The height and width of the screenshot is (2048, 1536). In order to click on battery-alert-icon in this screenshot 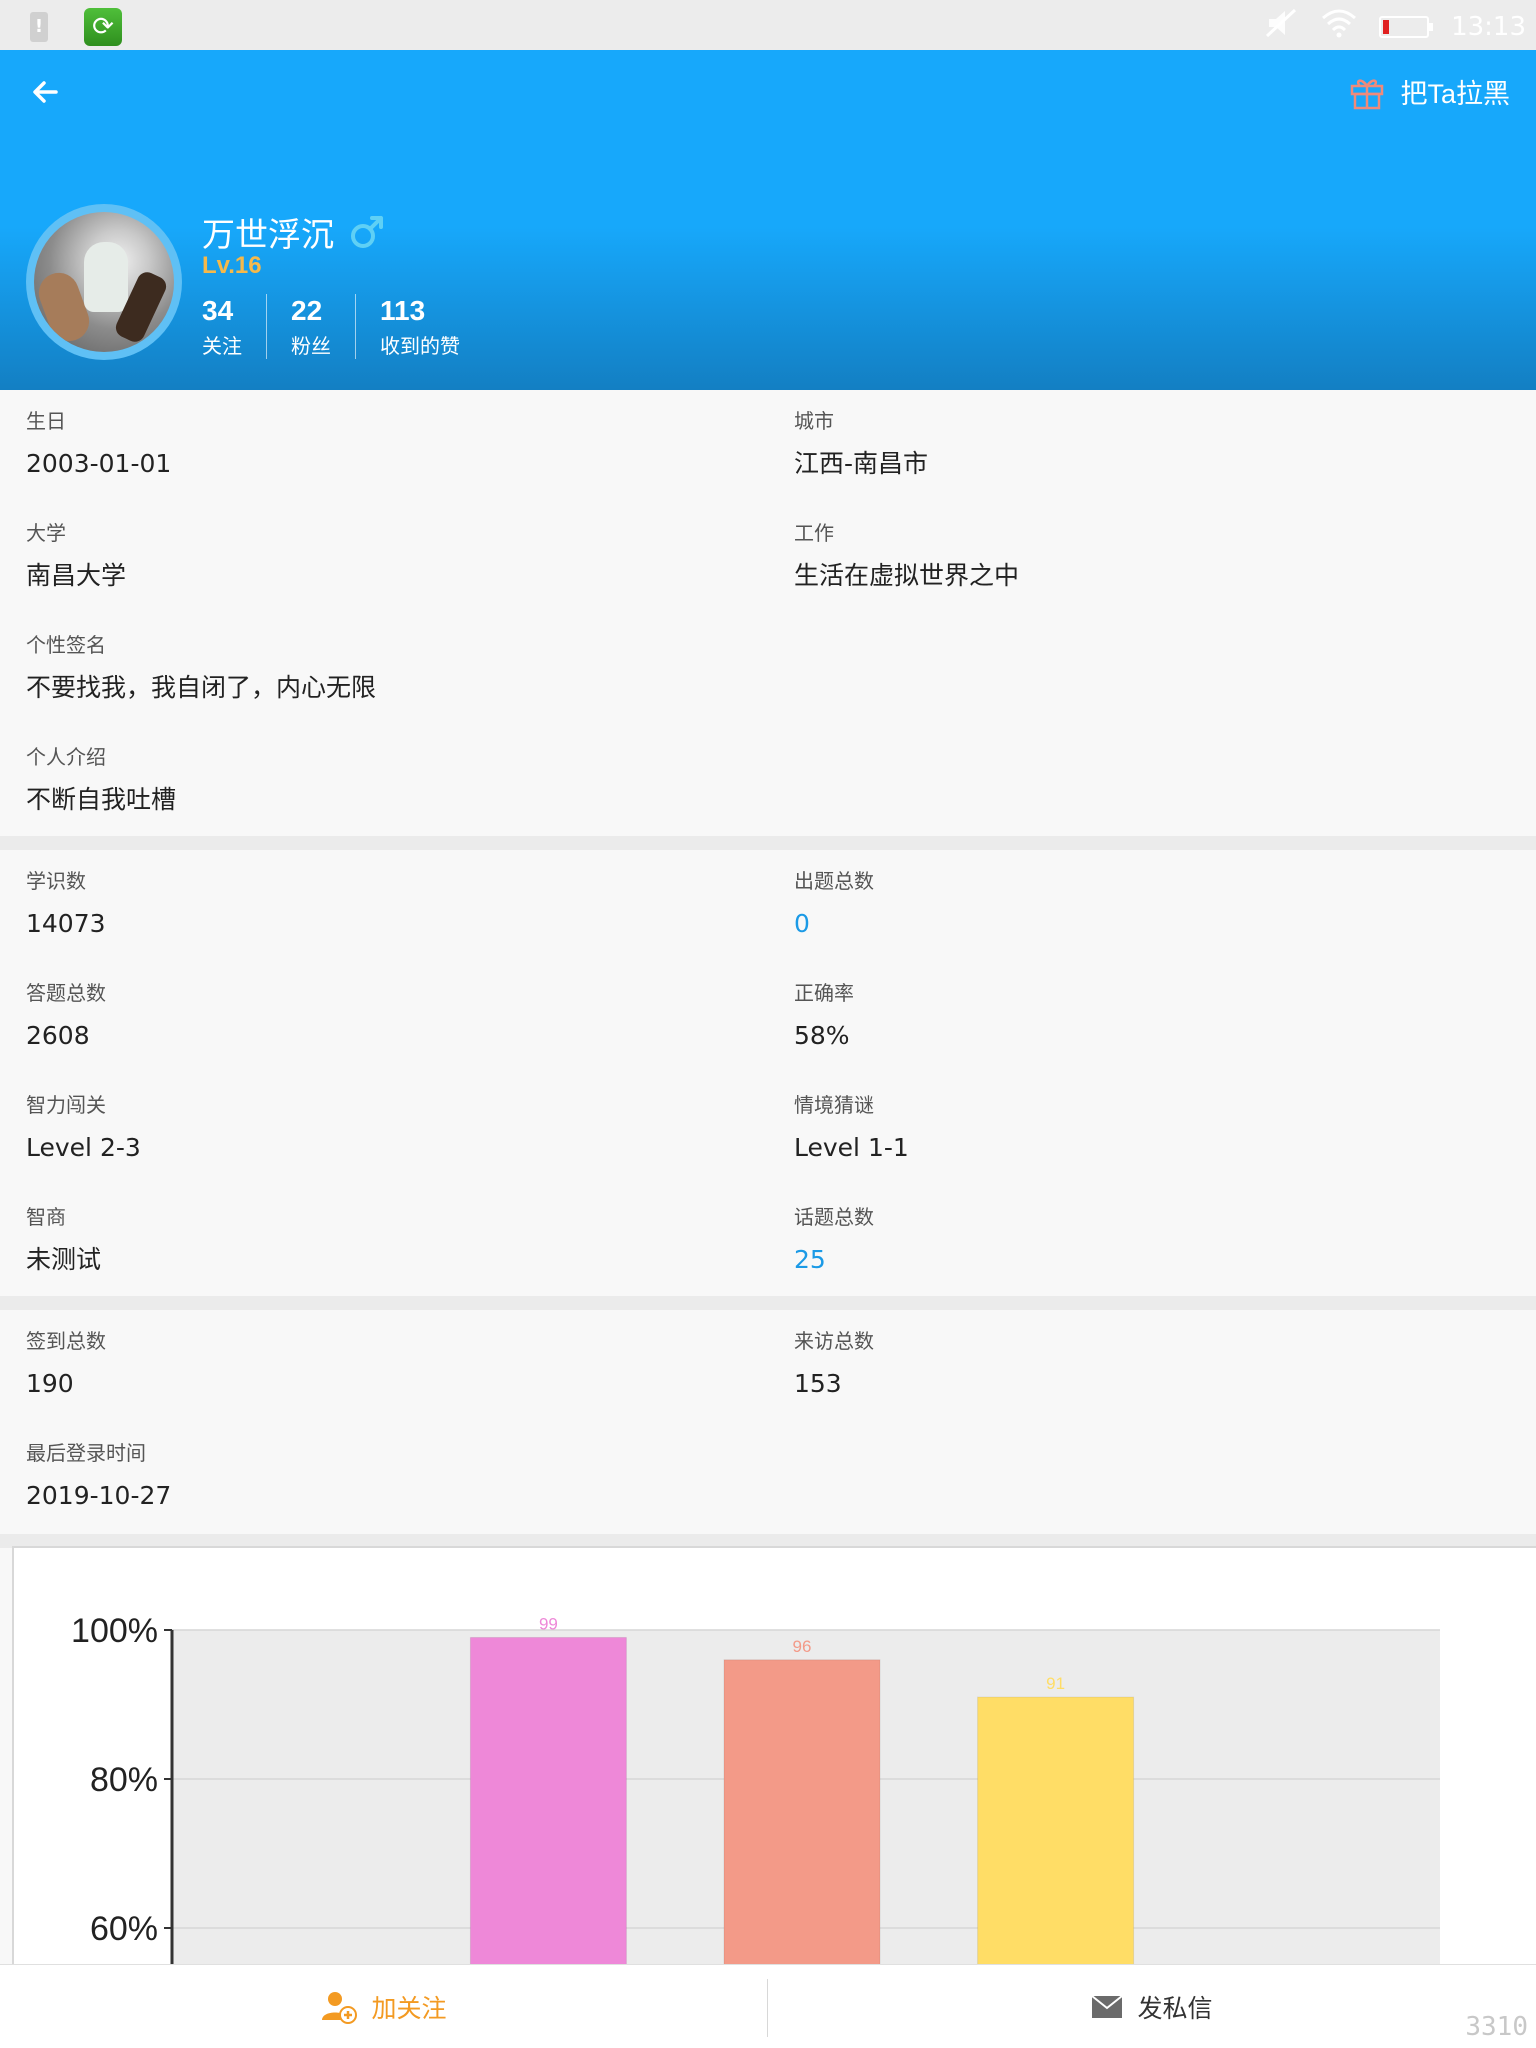, I will do `click(39, 27)`.